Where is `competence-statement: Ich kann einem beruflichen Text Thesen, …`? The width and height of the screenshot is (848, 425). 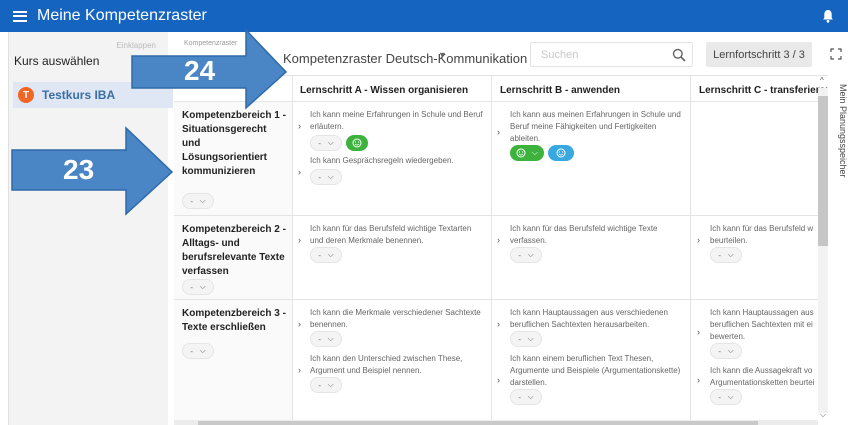
competence-statement: Ich kann einem beruflichen Text Thesen, … is located at coordinates (595, 370).